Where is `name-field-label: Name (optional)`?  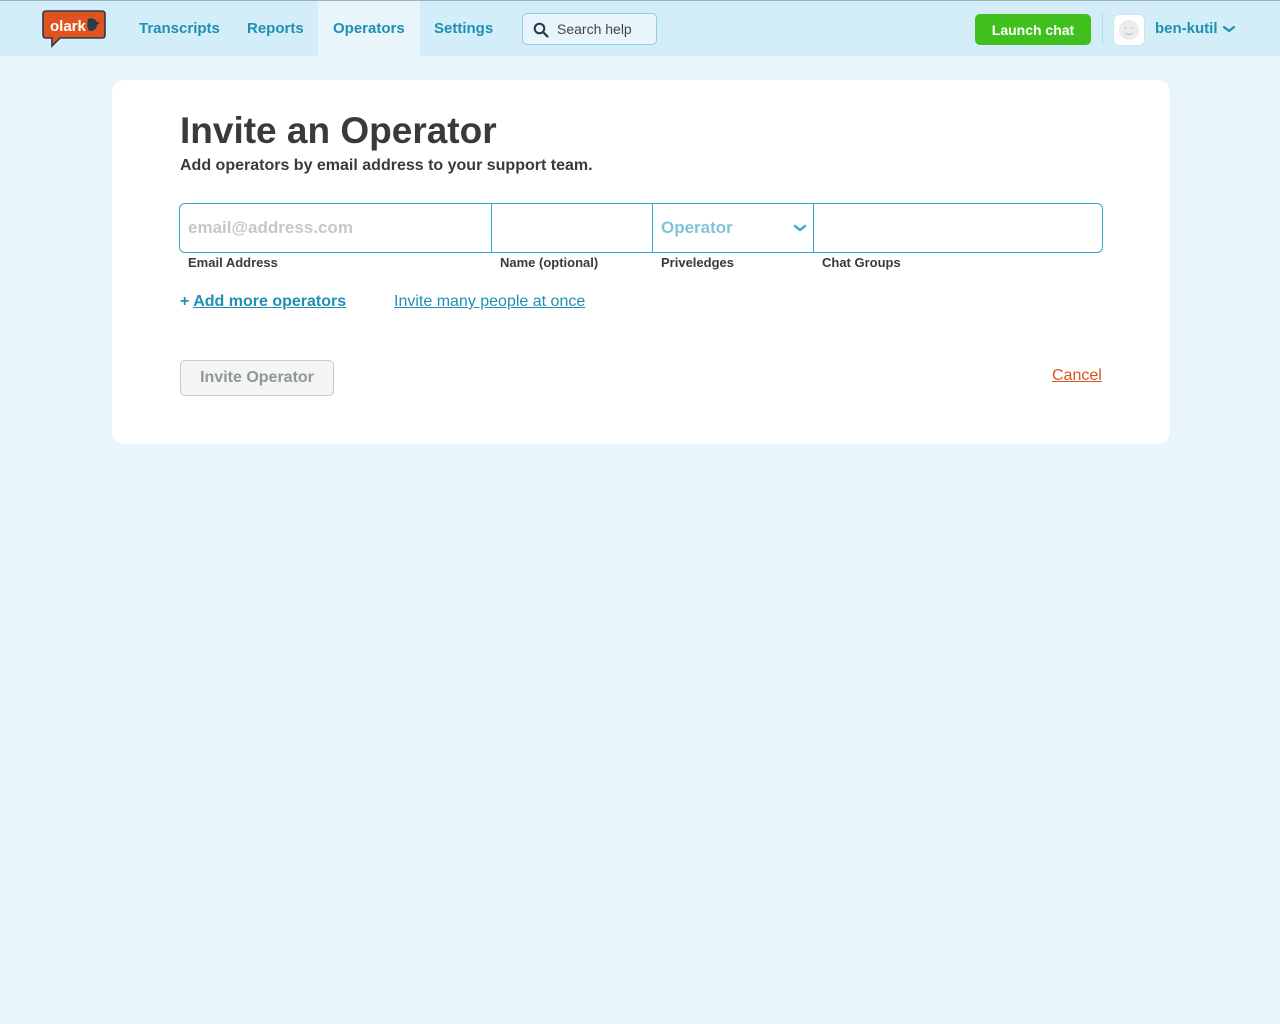 name-field-label: Name (optional) is located at coordinates (549, 262).